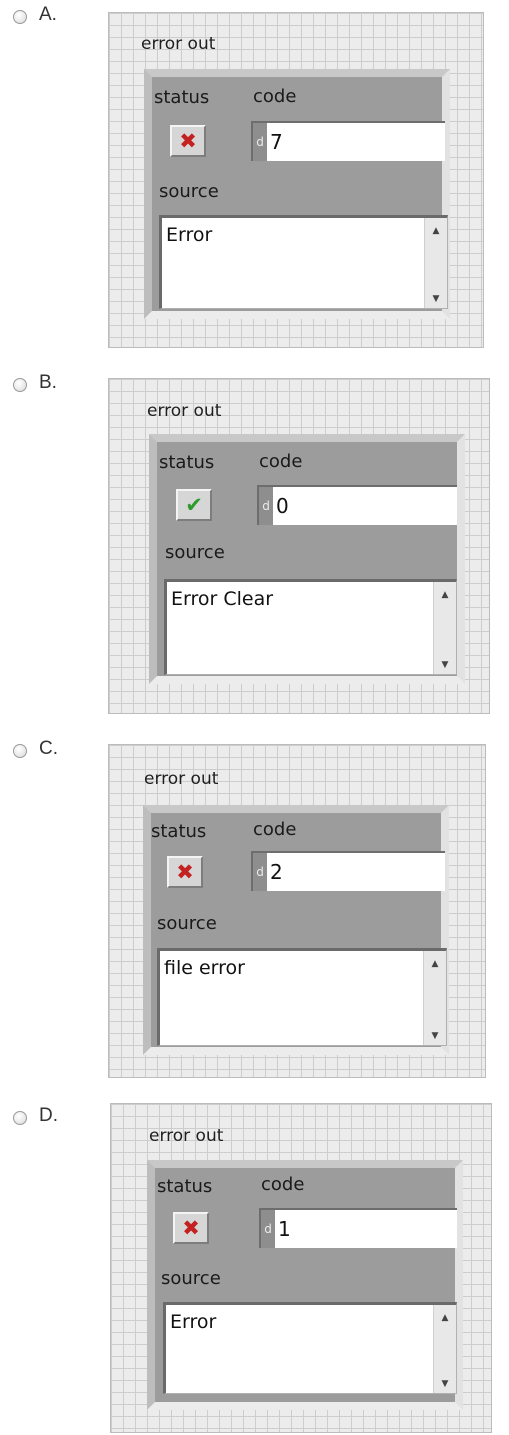 The image size is (509, 1435). Describe the element at coordinates (20, 1118) in the screenshot. I see `radio-button-d` at that location.